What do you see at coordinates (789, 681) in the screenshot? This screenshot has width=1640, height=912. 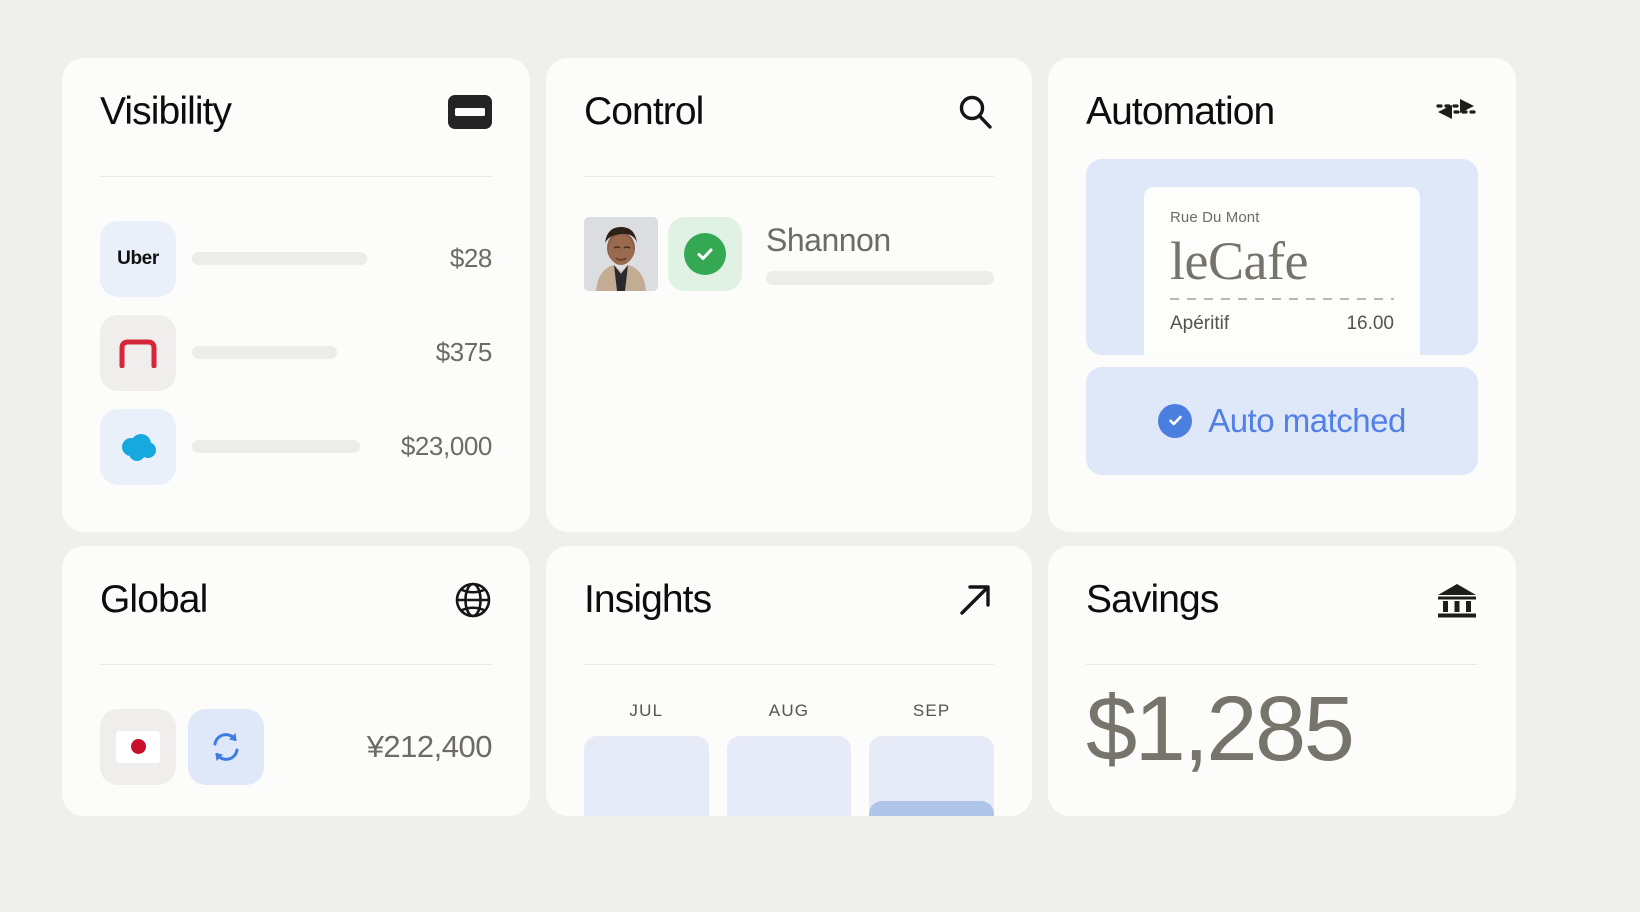 I see `insights-card: Insights JUL AUG SEP` at bounding box center [789, 681].